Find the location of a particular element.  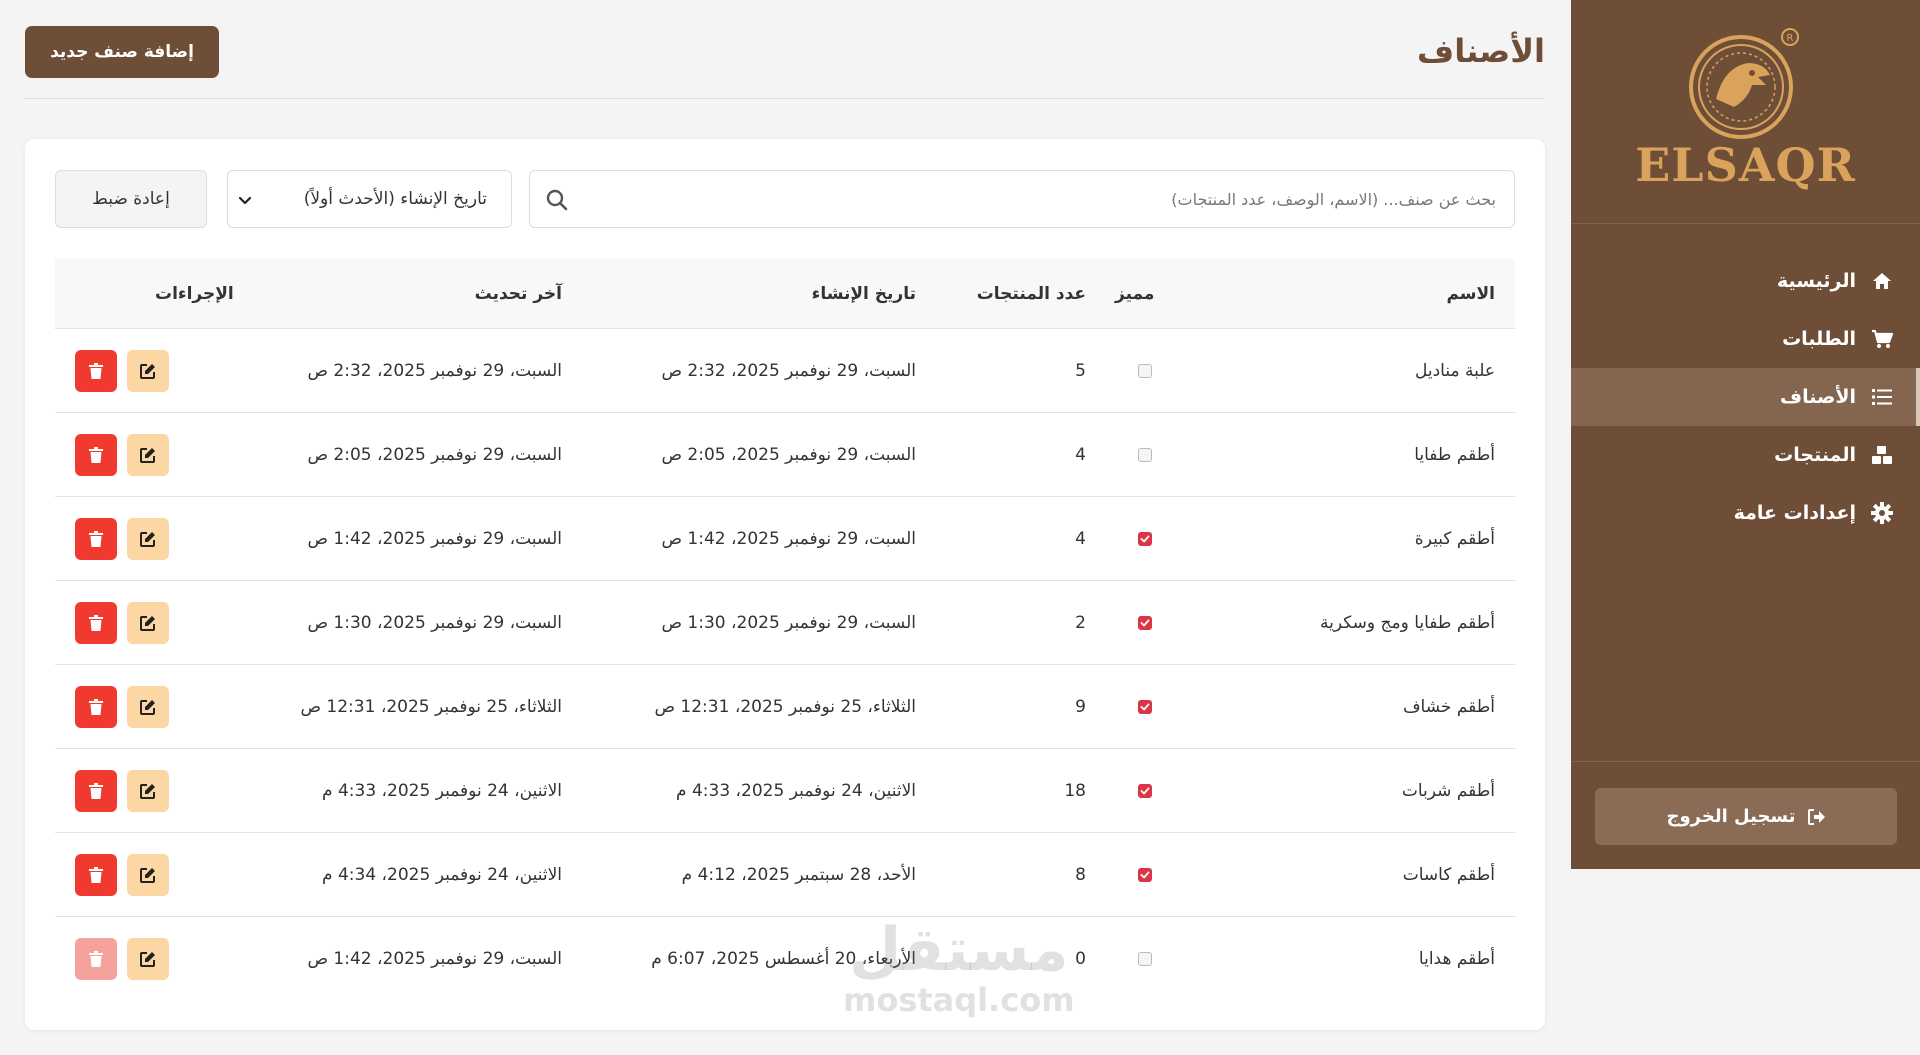

row-name: أطقم كبيرة is located at coordinates (1454, 538).